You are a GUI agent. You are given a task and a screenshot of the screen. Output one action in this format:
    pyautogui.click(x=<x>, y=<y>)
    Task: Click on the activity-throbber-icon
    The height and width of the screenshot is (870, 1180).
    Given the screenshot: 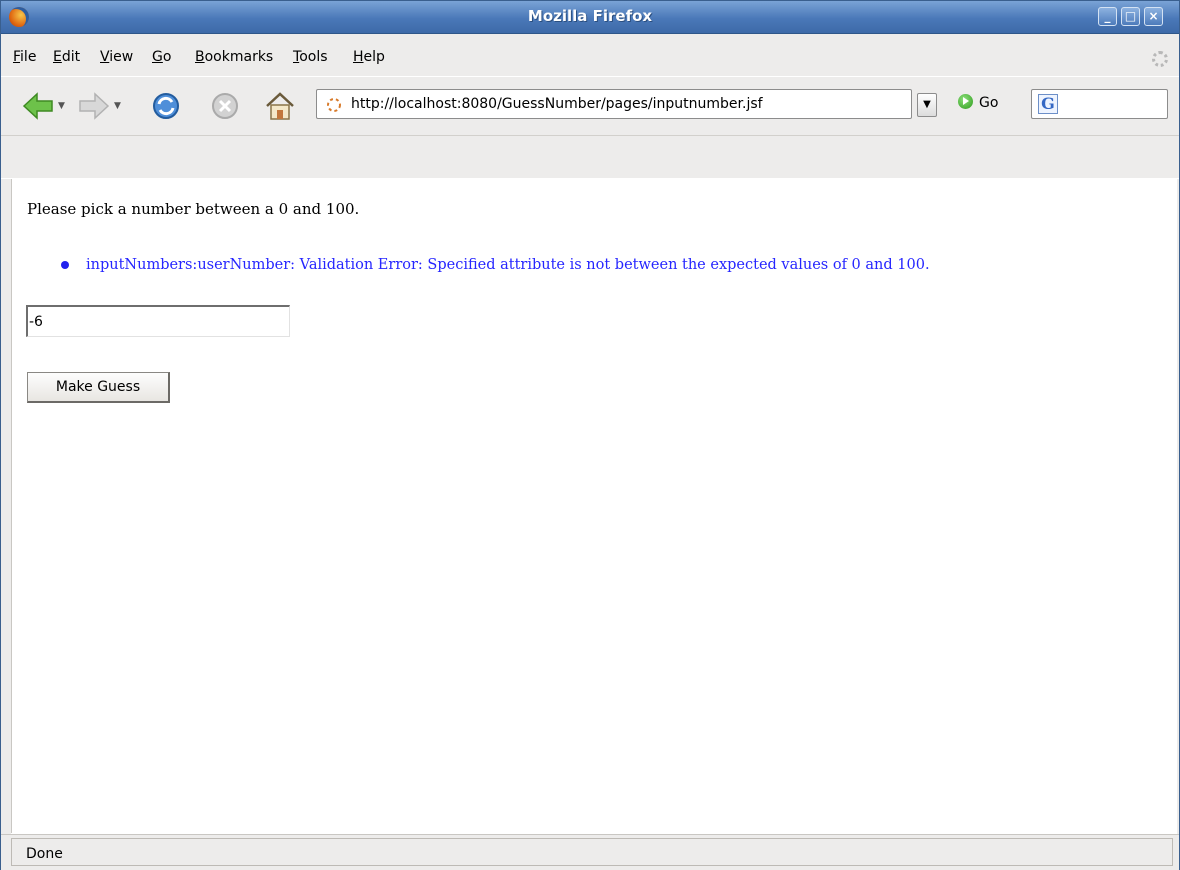 What is the action you would take?
    pyautogui.click(x=1160, y=59)
    